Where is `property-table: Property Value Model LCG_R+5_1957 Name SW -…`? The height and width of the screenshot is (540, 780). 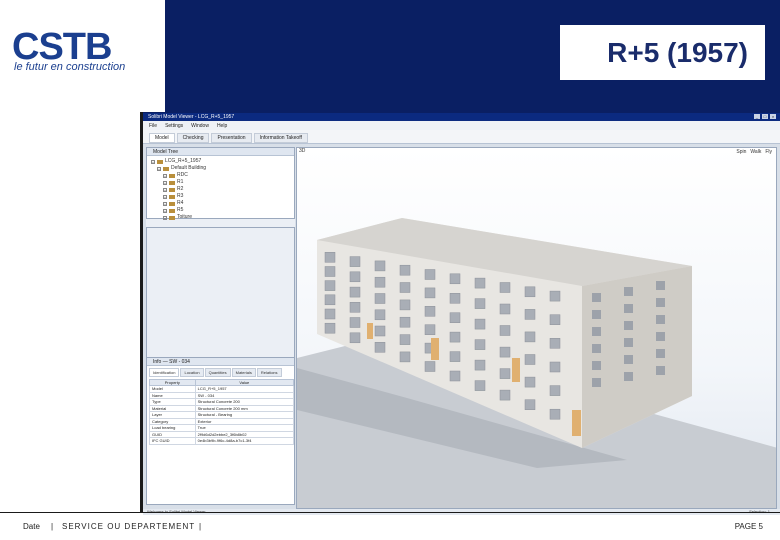 property-table: Property Value Model LCG_R+5_1957 Name SW -… is located at coordinates (222, 412).